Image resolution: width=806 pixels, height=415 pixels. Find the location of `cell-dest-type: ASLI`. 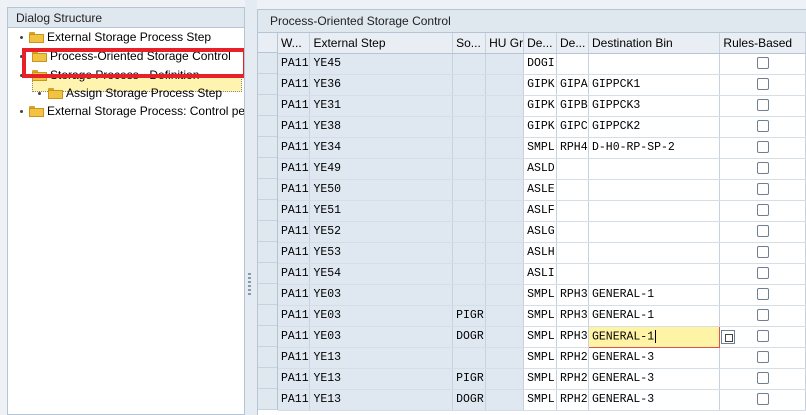

cell-dest-type: ASLI is located at coordinates (540, 274).